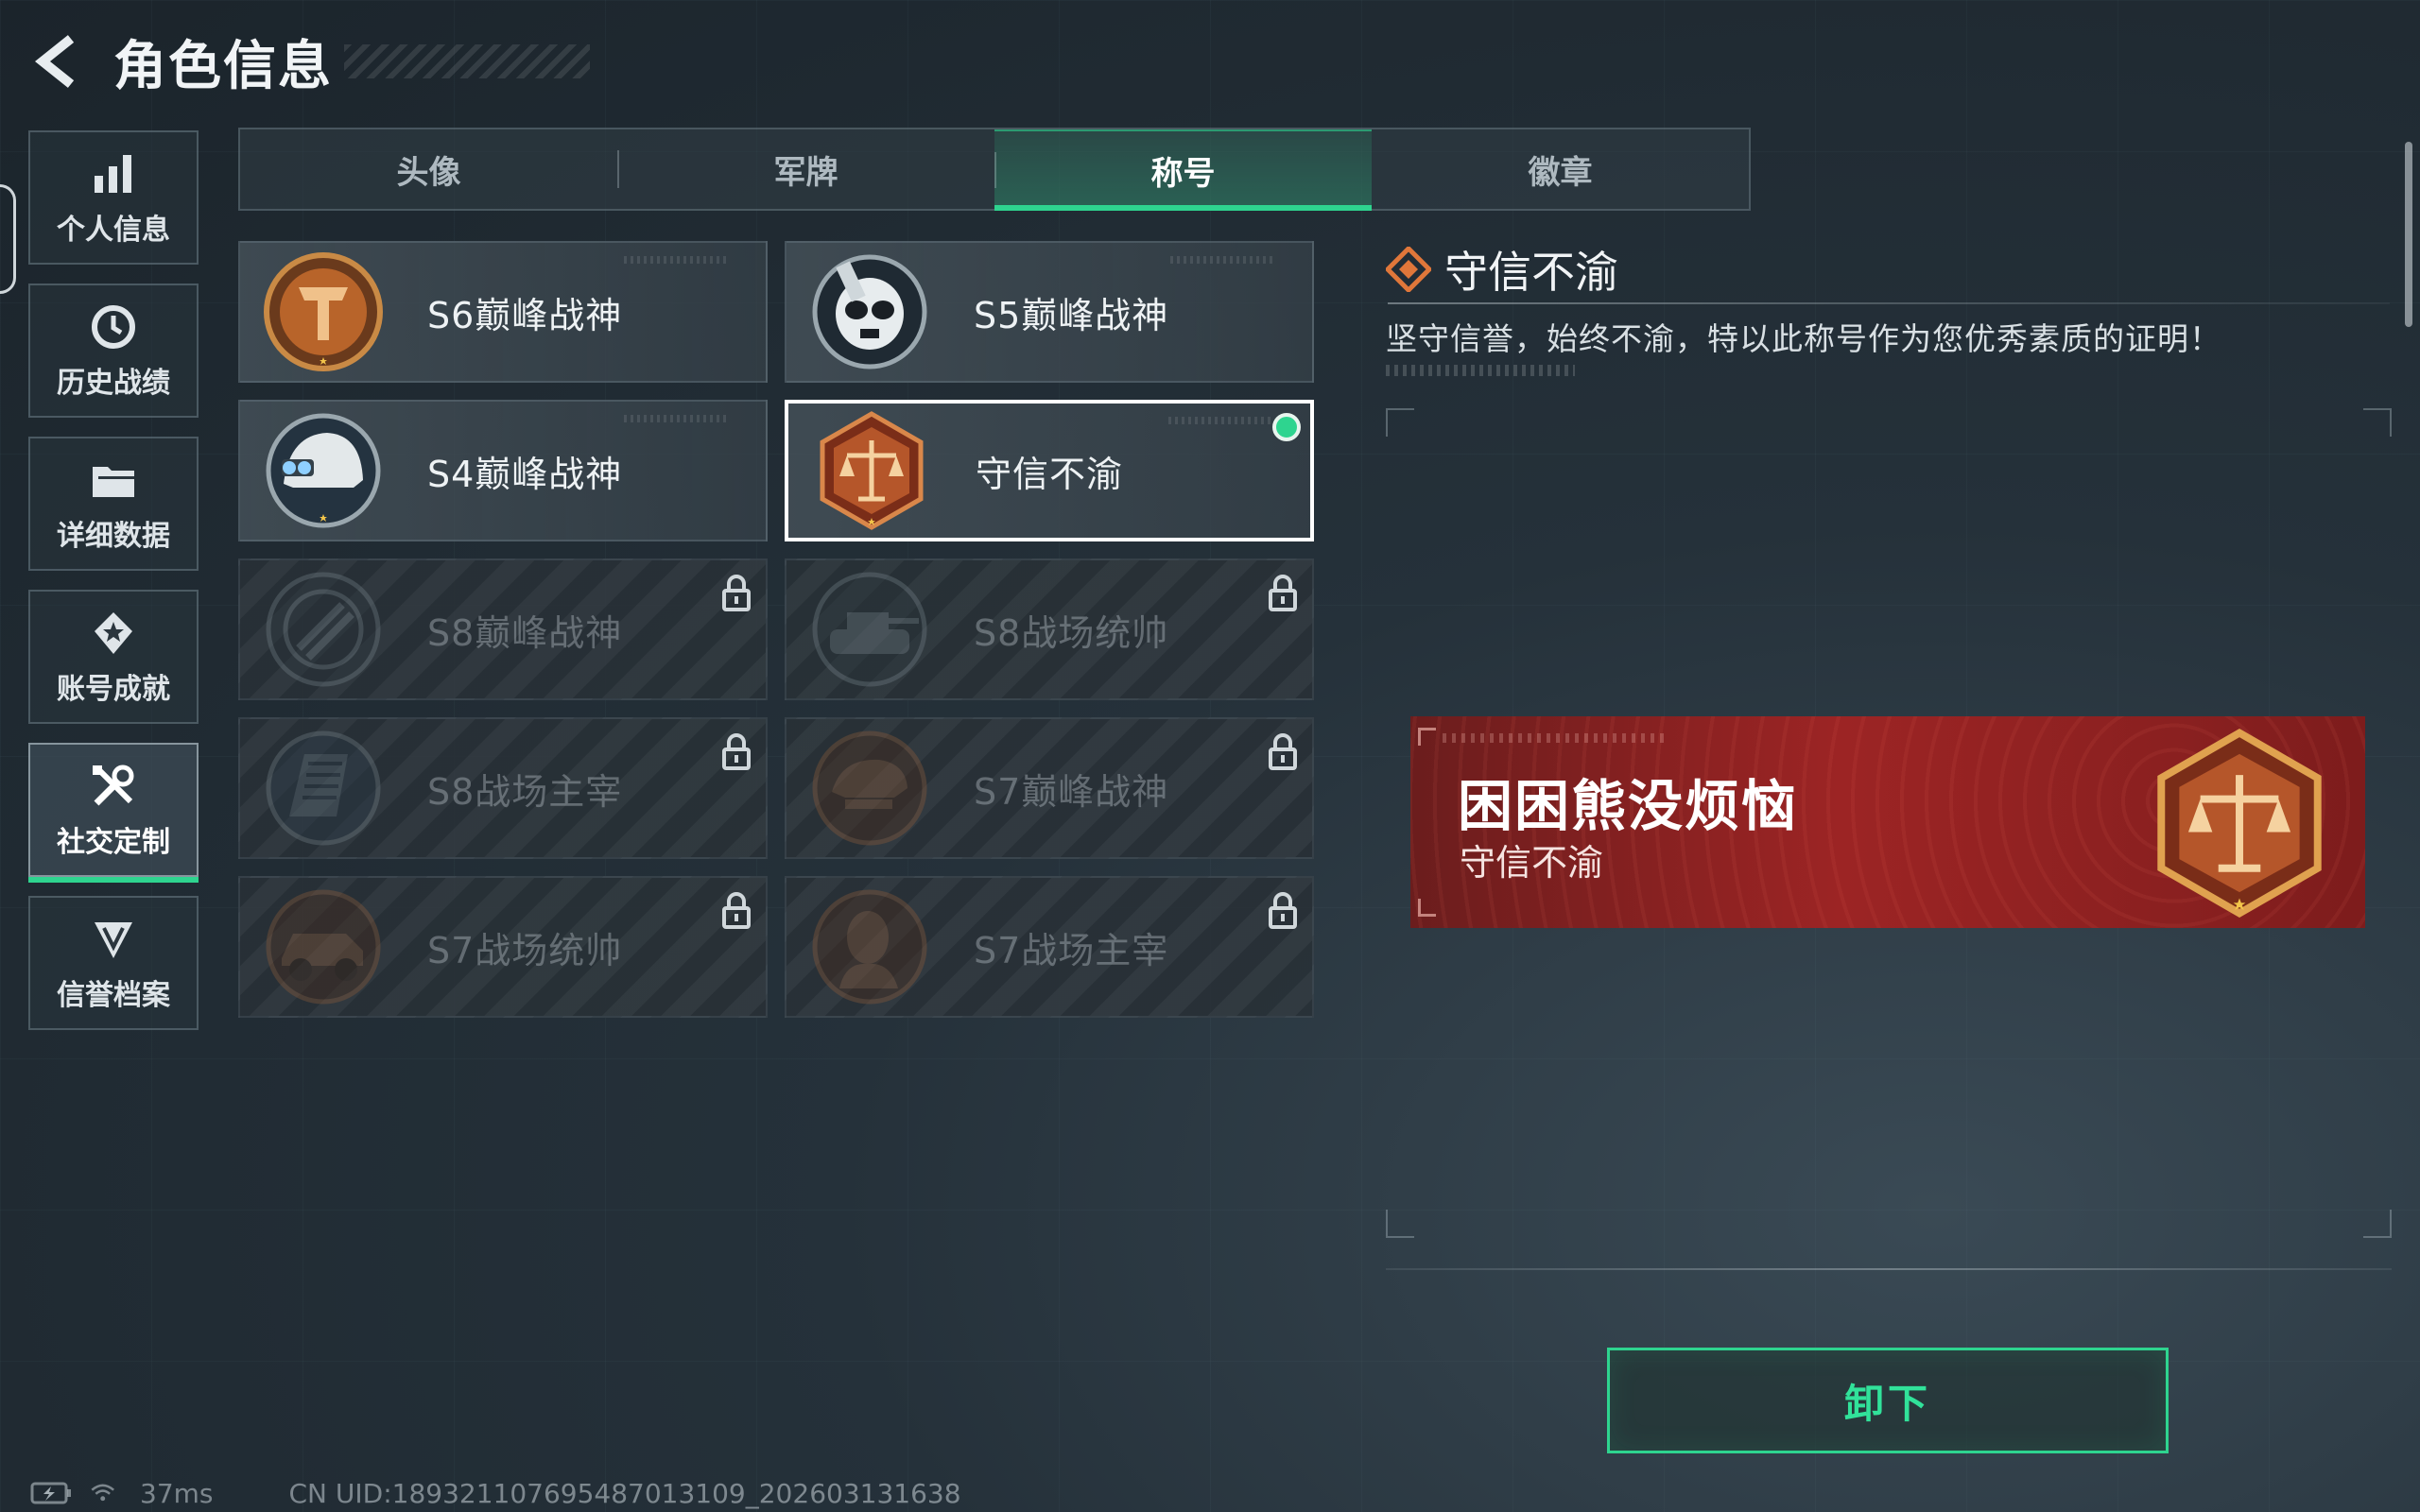  I want to click on title-card-s7-commander: S7战场统帅, so click(503, 947).